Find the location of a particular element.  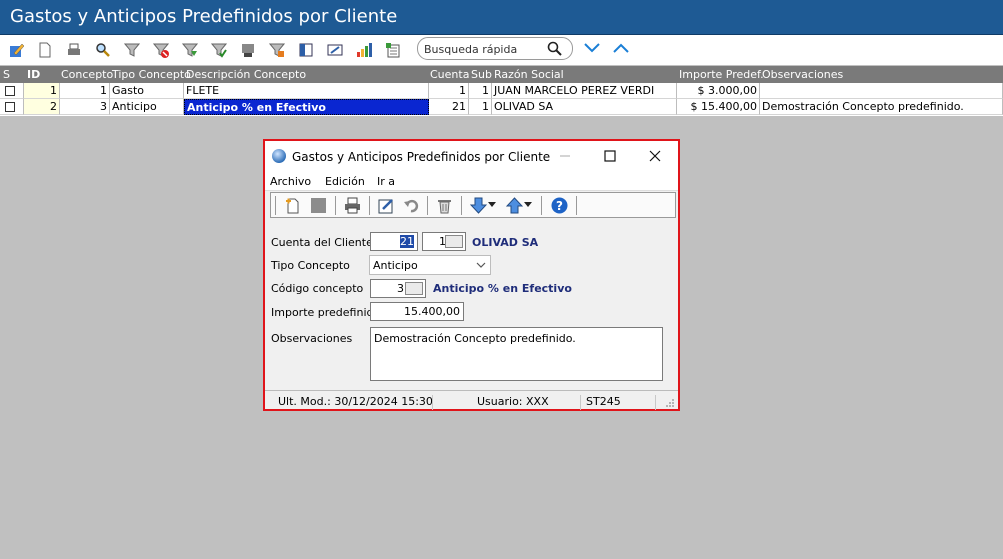

codigo-description: Anticipo % en Efectivo is located at coordinates (502, 288).